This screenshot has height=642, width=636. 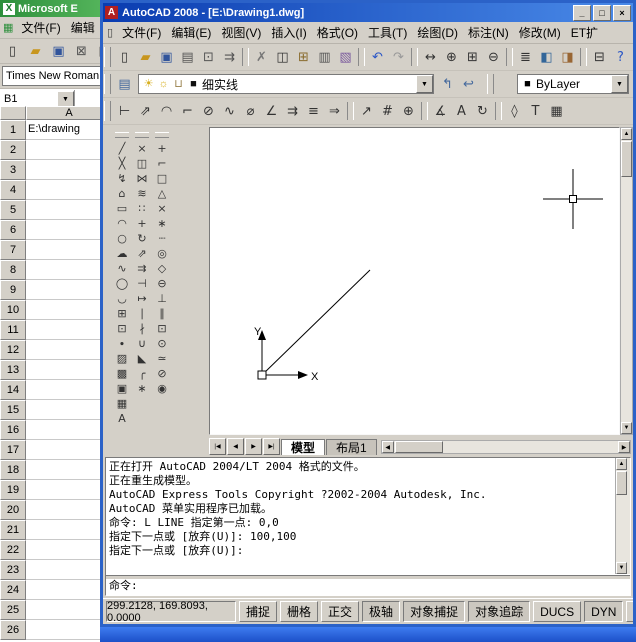 What do you see at coordinates (620, 57) in the screenshot?
I see `help-button: ?` at bounding box center [620, 57].